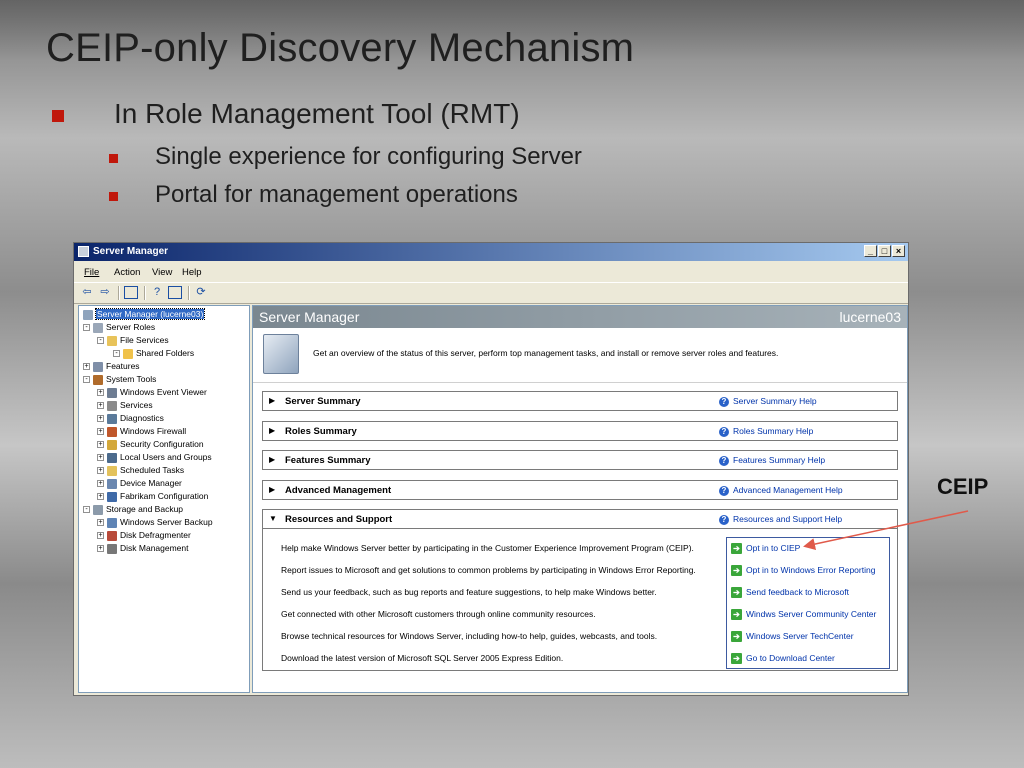 This screenshot has height=768, width=1024. I want to click on menu-file: File, so click(91, 272).